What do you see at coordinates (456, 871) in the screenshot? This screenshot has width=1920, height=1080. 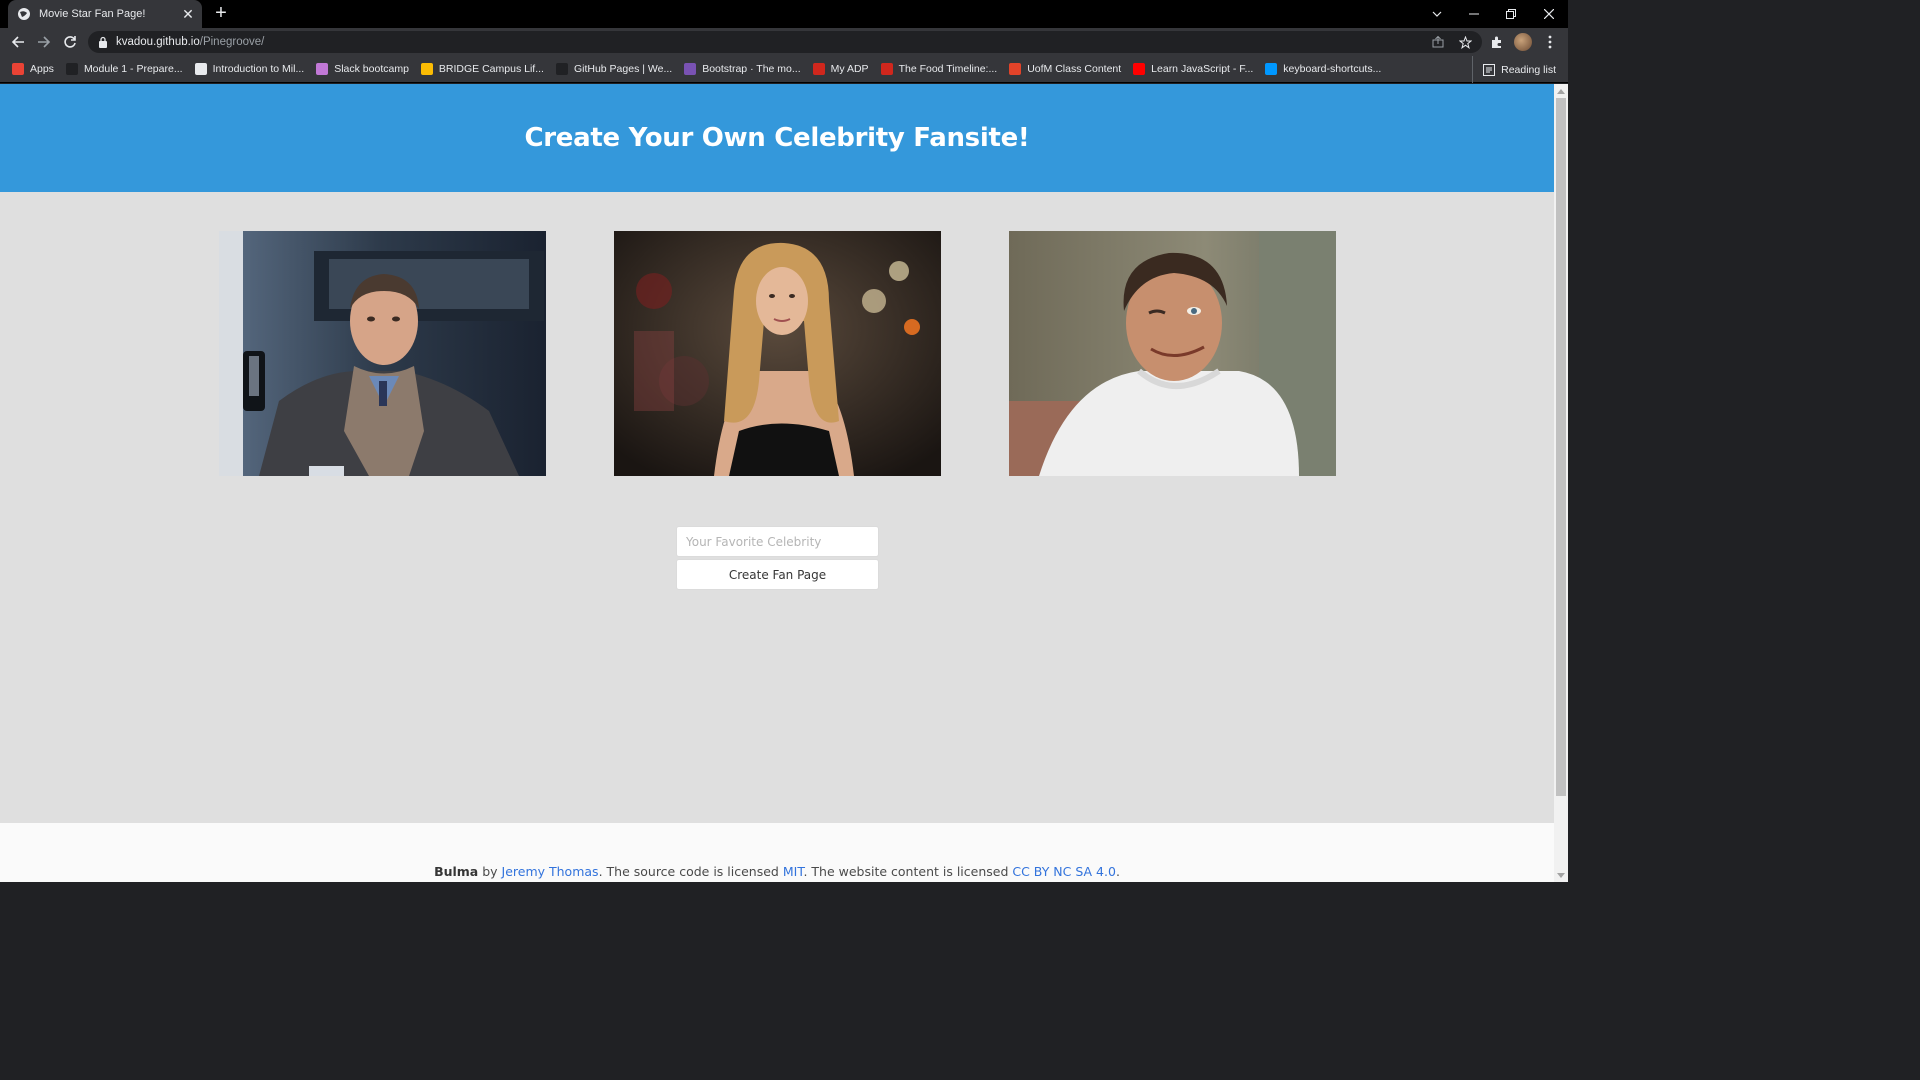 I see `footer-brand: Bulma` at bounding box center [456, 871].